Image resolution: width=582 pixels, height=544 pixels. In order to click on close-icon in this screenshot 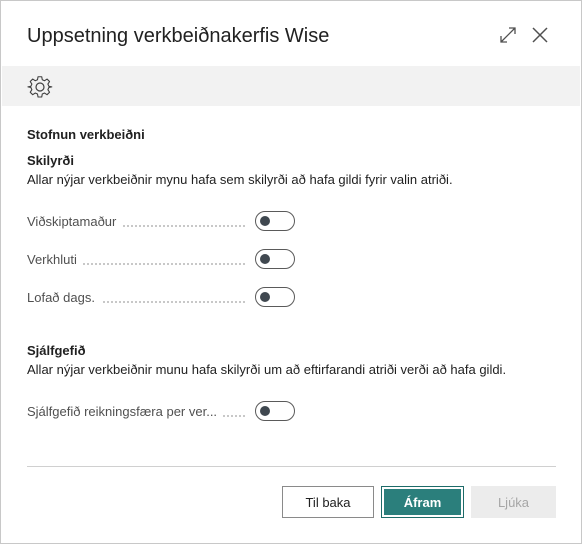, I will do `click(540, 35)`.